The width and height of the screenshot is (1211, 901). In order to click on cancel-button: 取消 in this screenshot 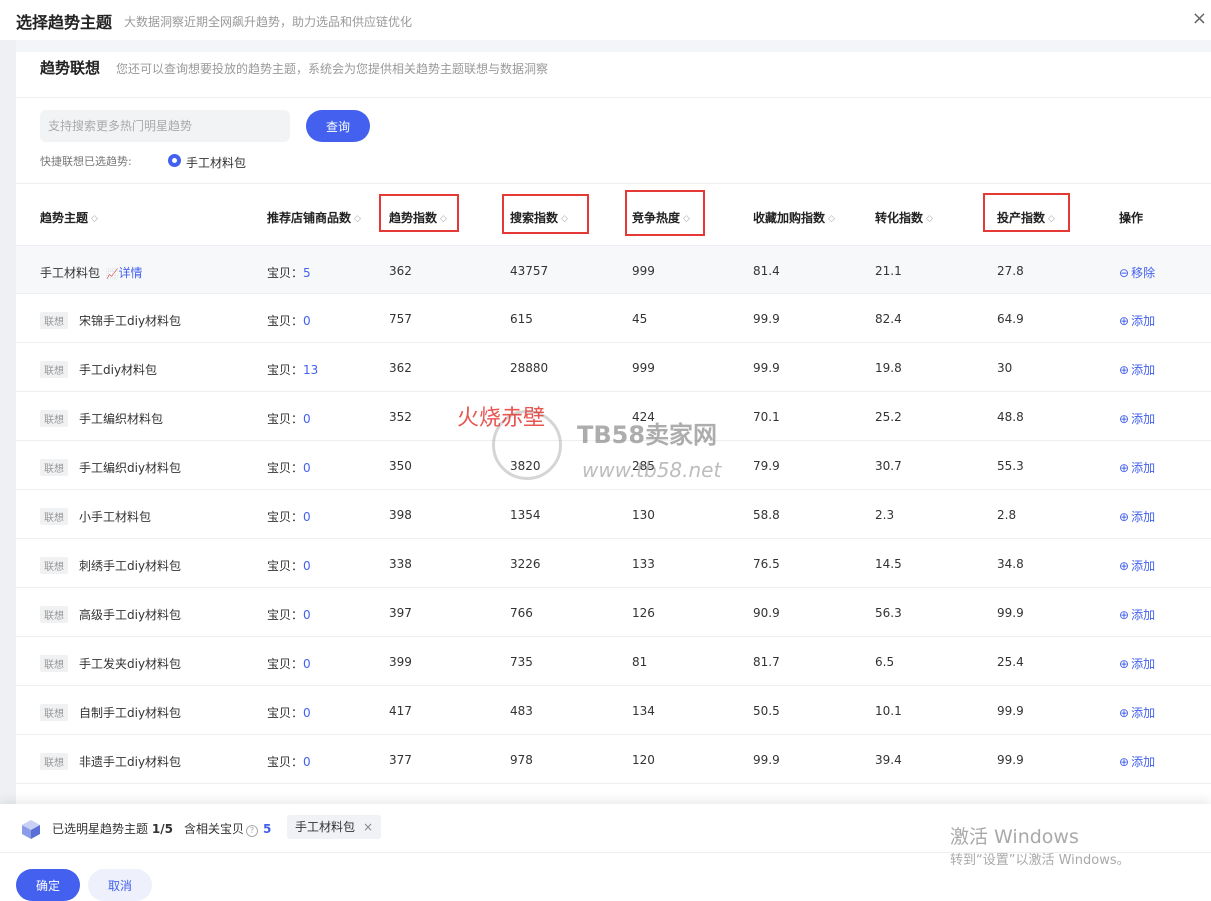, I will do `click(120, 885)`.